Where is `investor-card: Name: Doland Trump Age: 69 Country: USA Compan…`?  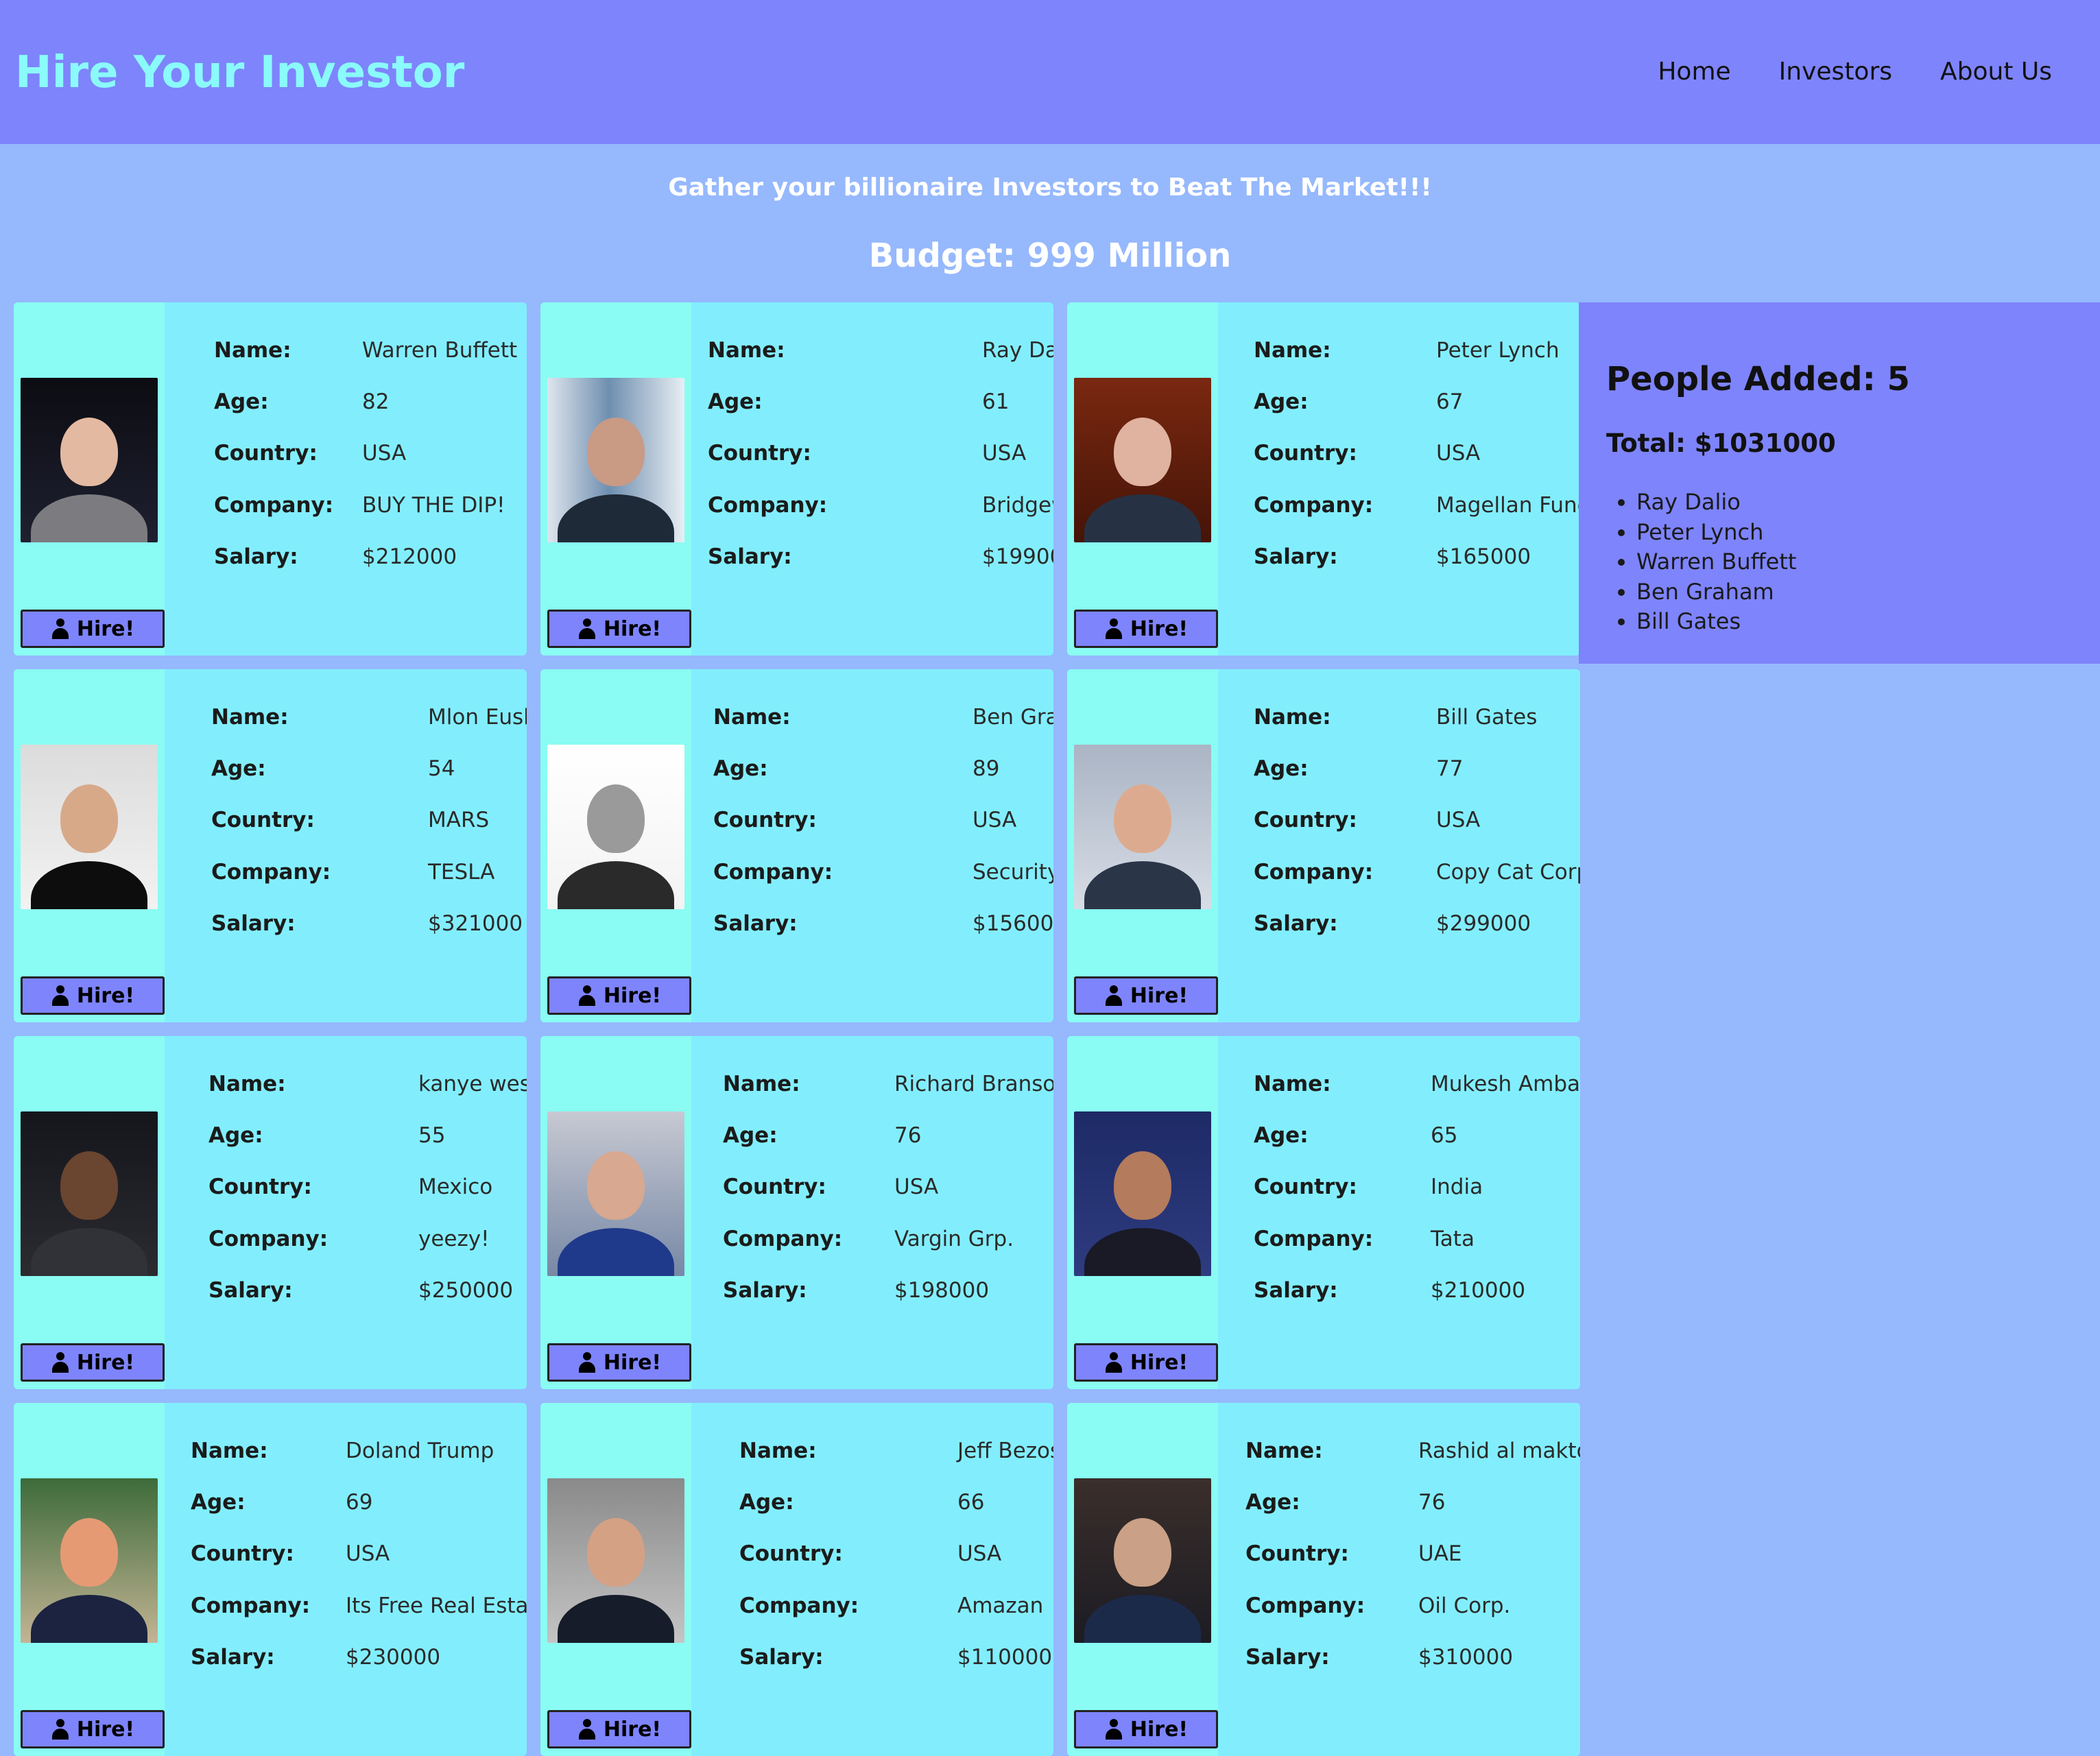
investor-card: Name: Doland Trump Age: 69 Country: USA Compan… is located at coordinates (270, 1579).